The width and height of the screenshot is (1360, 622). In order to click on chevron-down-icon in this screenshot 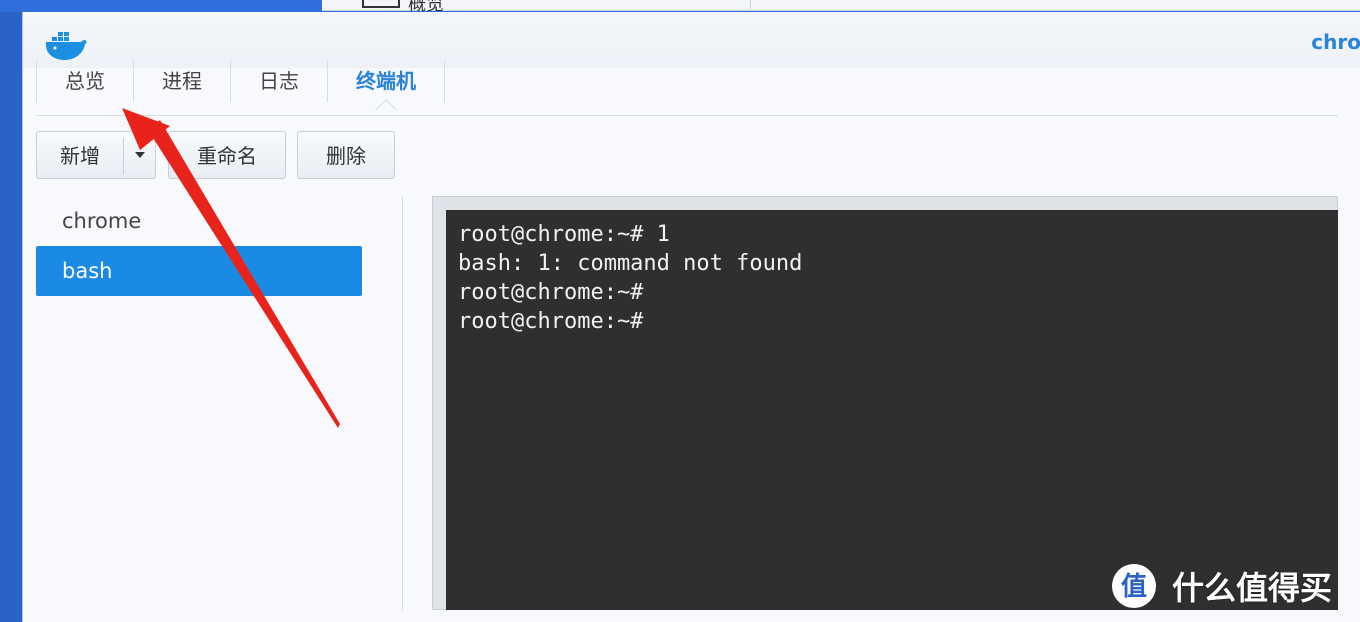, I will do `click(140, 155)`.